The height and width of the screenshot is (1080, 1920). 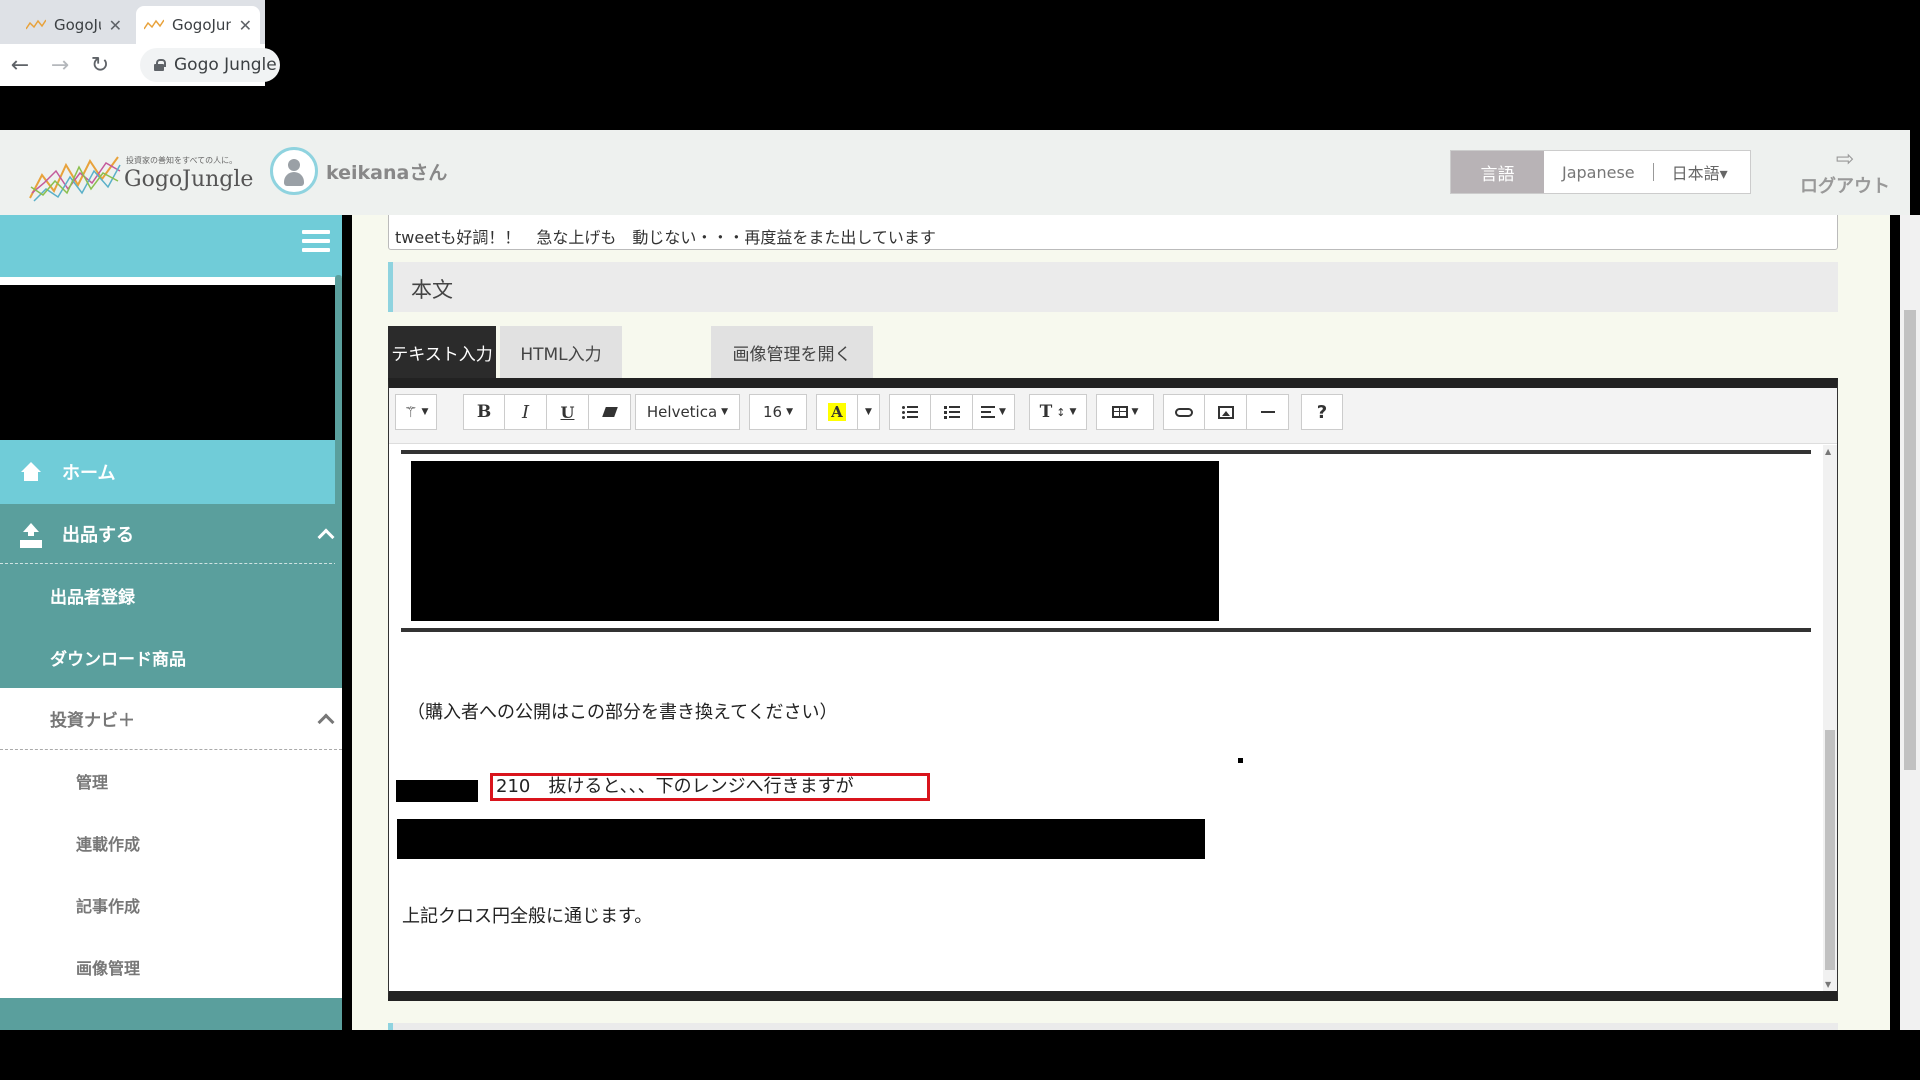 I want to click on numbered-list-icon, so click(x=951, y=412).